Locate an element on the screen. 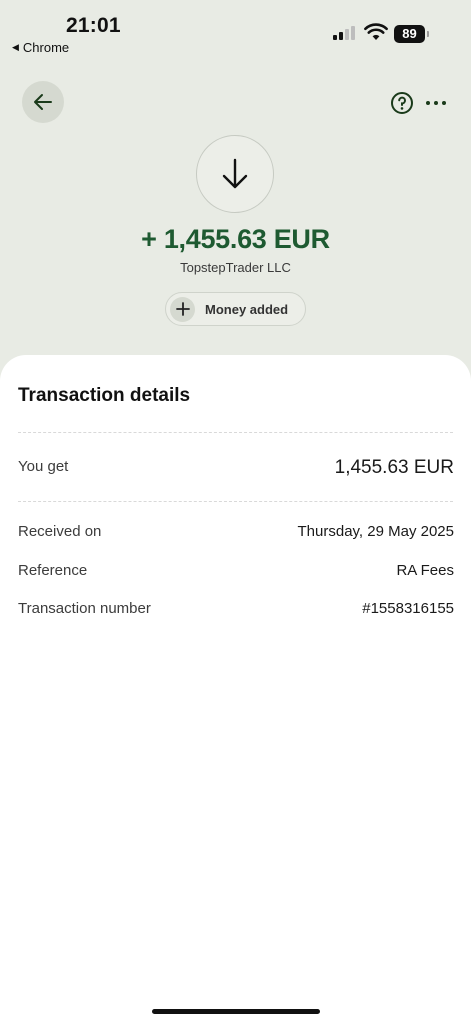 This screenshot has height=1024, width=471. arrow-down-icon is located at coordinates (235, 173).